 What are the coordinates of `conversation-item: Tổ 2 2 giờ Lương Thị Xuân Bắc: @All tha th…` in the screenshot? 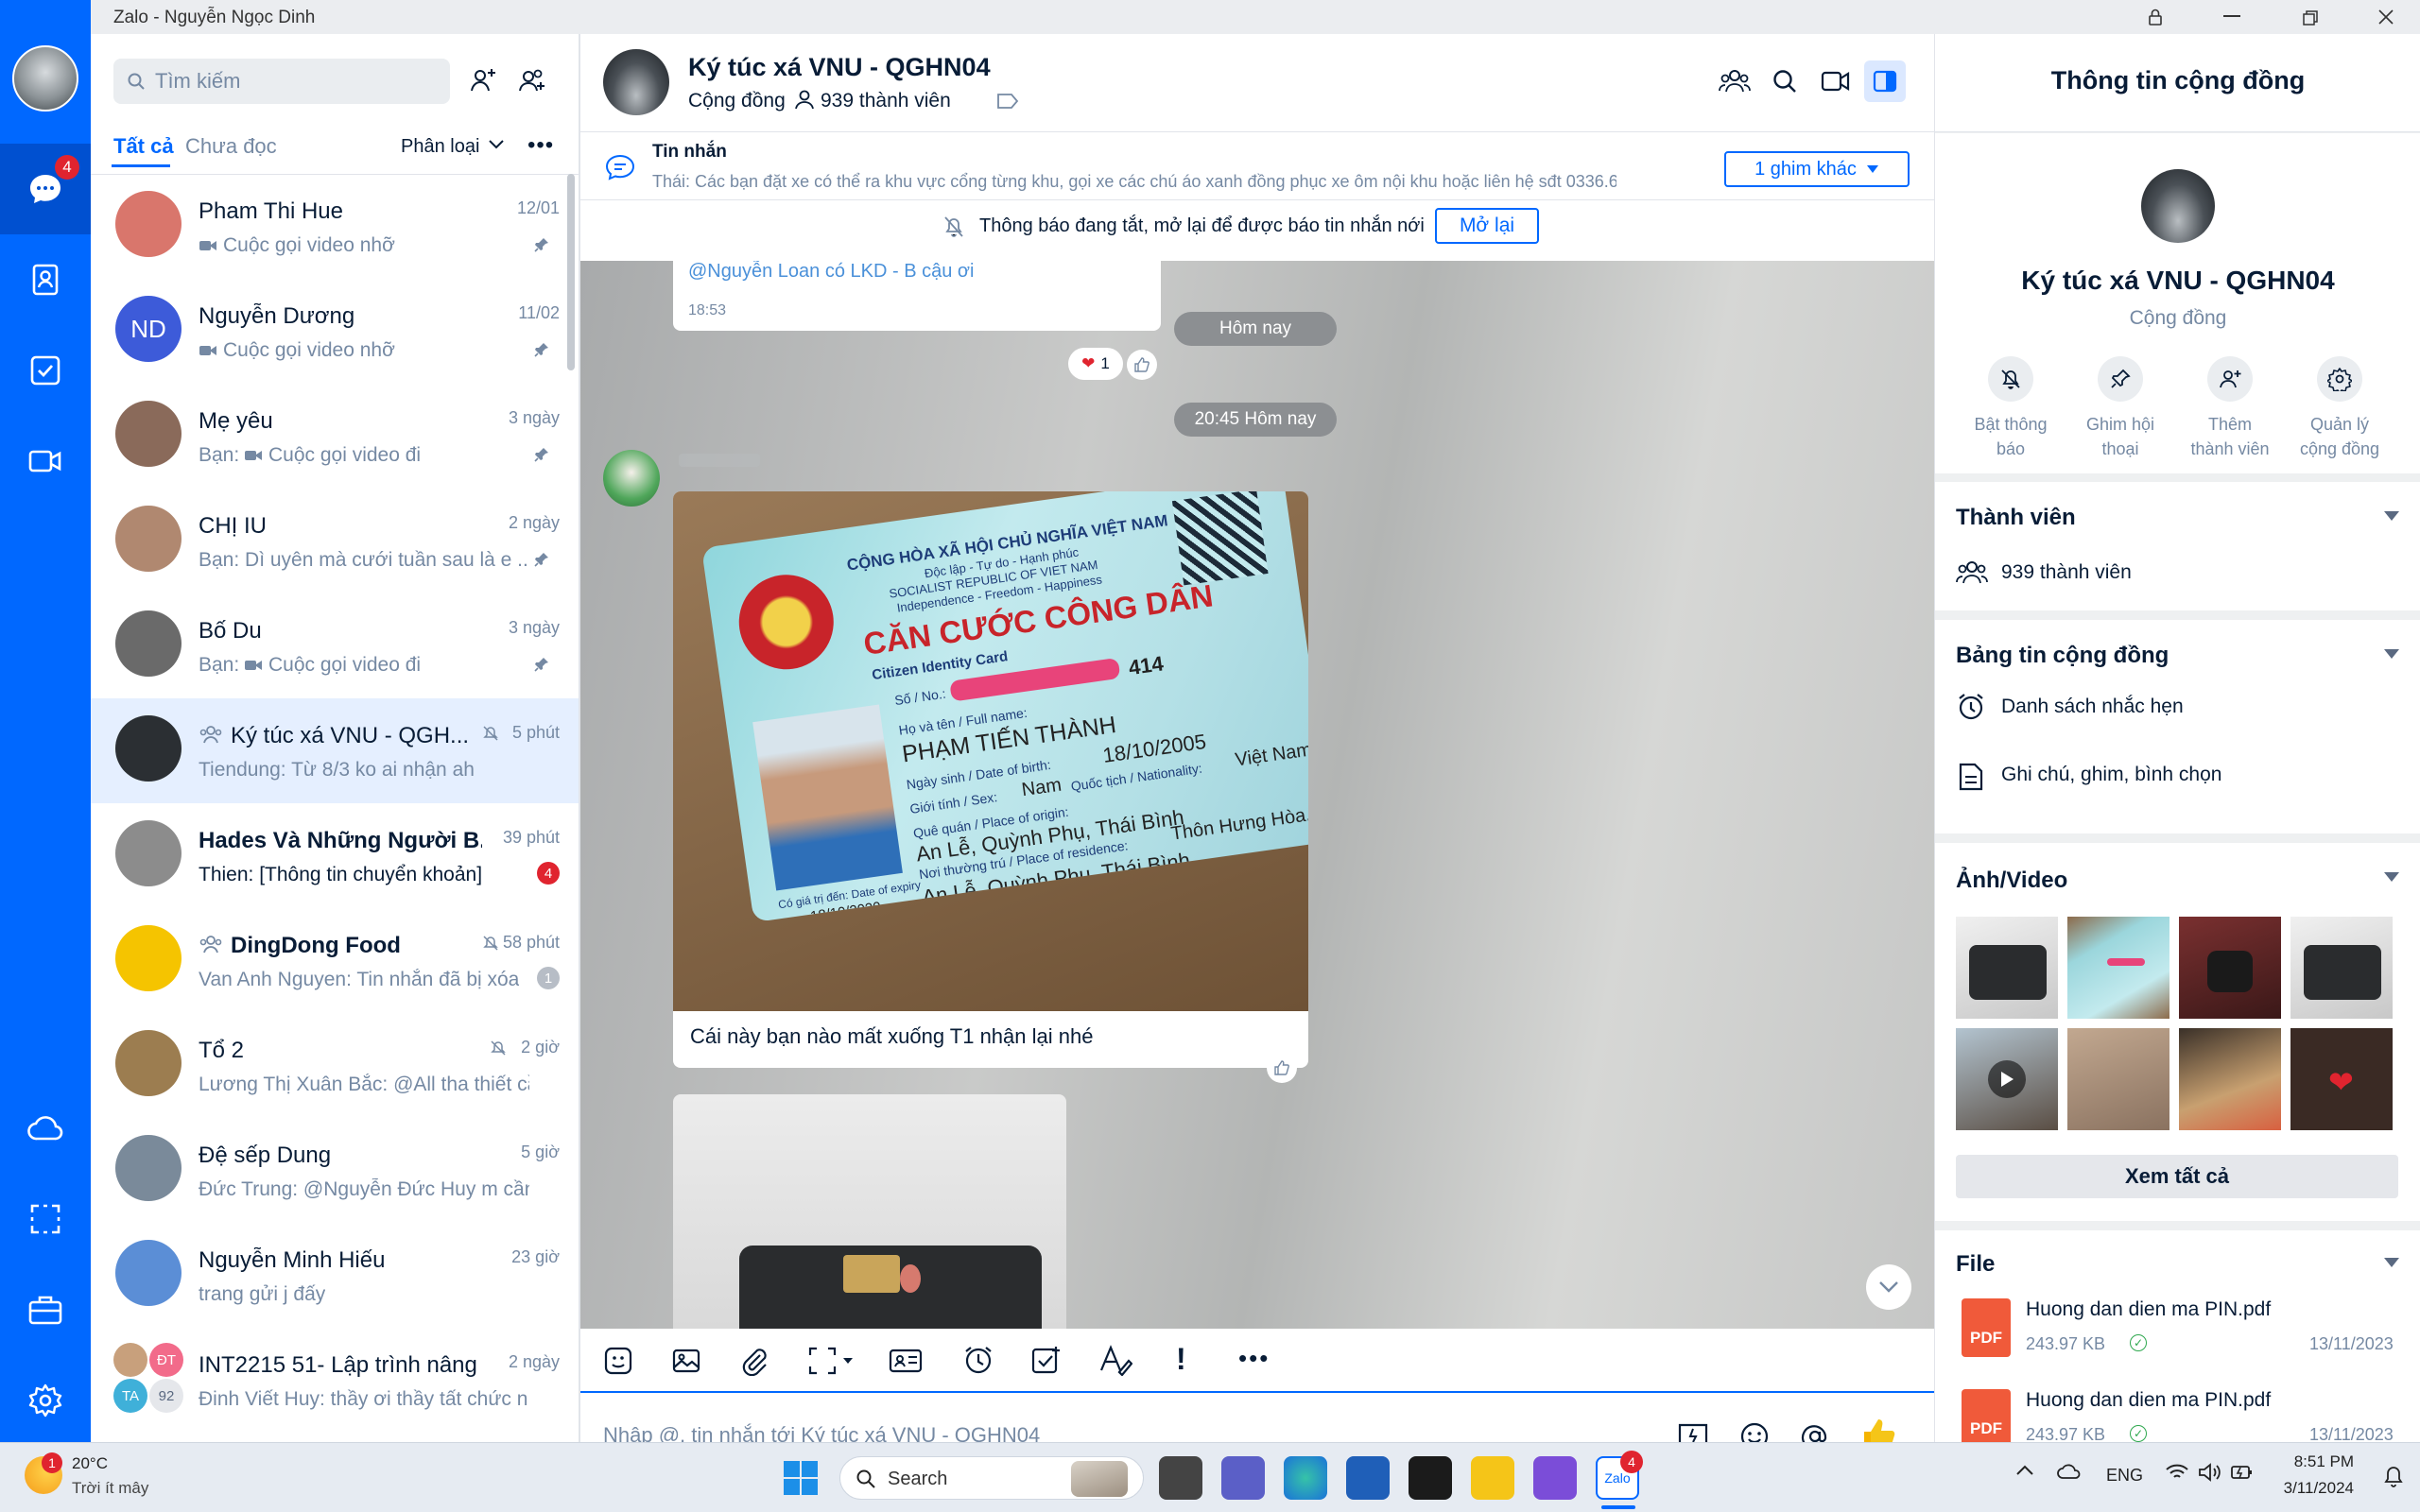 It's located at (335, 1065).